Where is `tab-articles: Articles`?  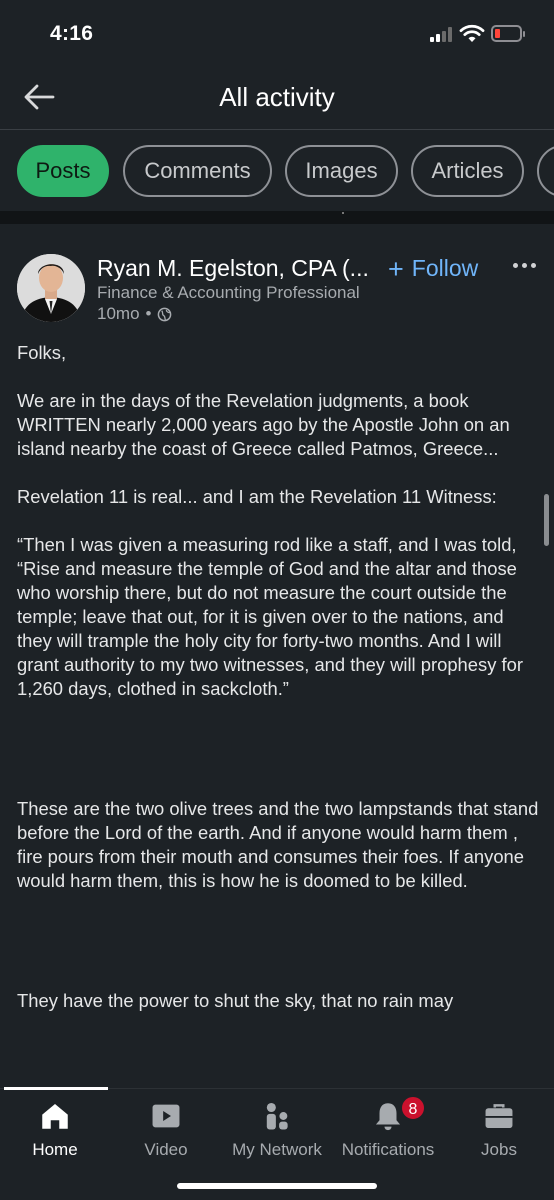
tab-articles: Articles is located at coordinates (467, 171).